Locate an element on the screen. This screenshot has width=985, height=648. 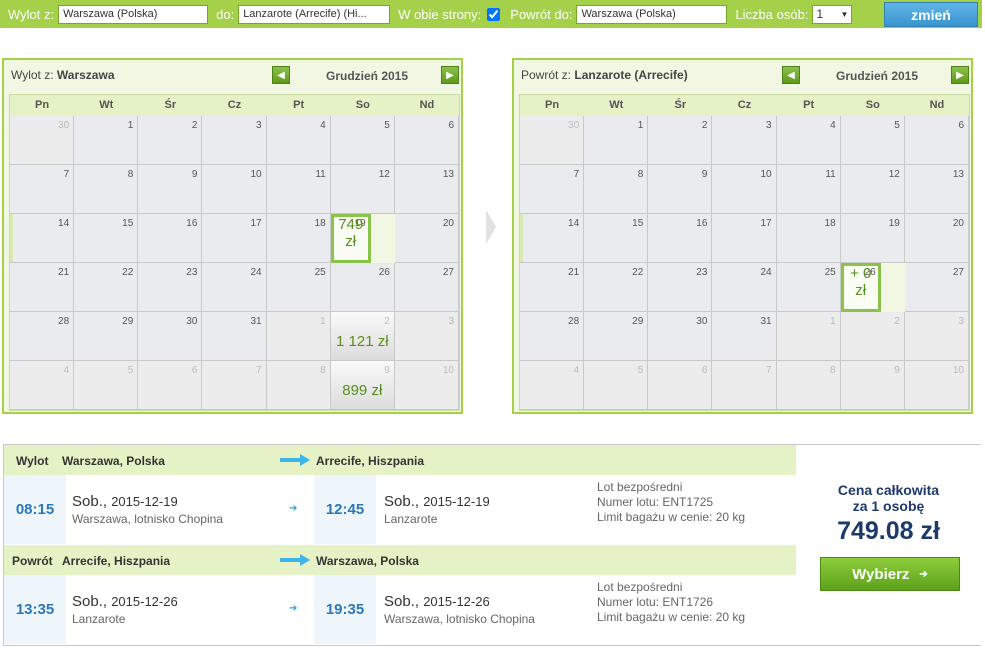
outbound-calendar-title: Wylot z: Warszawa is located at coordinates (63, 75).